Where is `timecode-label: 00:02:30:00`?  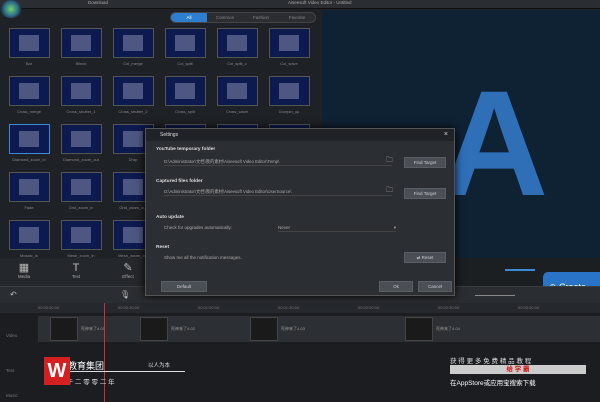
timecode-label: 00:02:30:00 is located at coordinates (449, 307).